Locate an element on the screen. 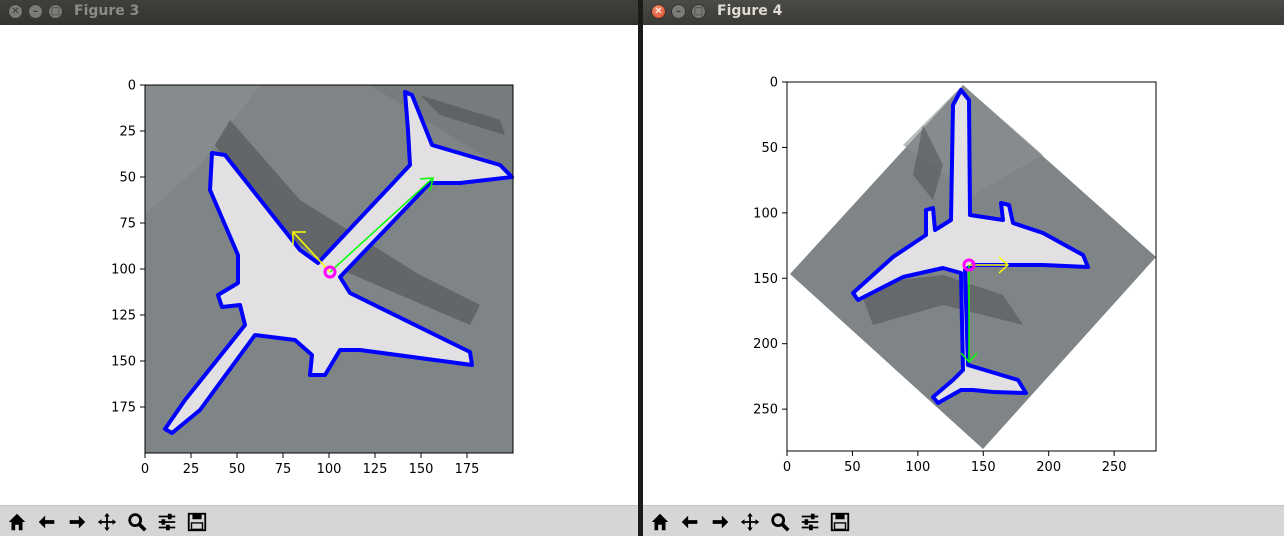 This screenshot has width=1284, height=536. x-tick-labels: 0 50 100 150 200 250 is located at coordinates (955, 463).